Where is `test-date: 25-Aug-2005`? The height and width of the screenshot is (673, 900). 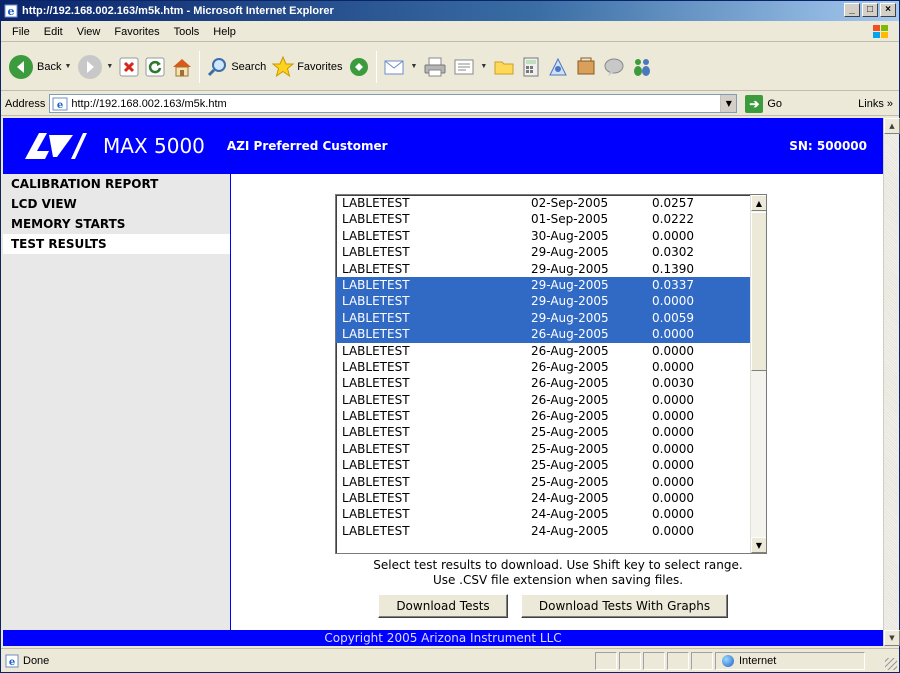
test-date: 25-Aug-2005 is located at coordinates (570, 465).